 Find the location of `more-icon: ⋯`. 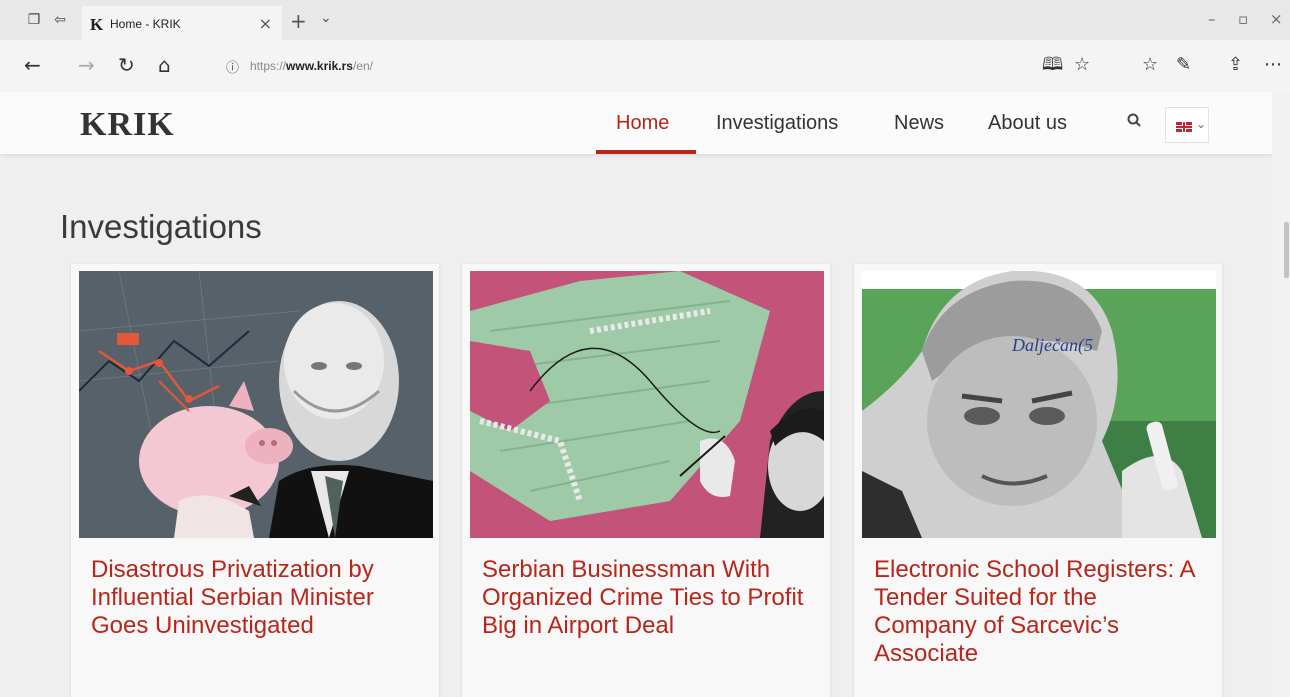

more-icon: ⋯ is located at coordinates (1273, 65).